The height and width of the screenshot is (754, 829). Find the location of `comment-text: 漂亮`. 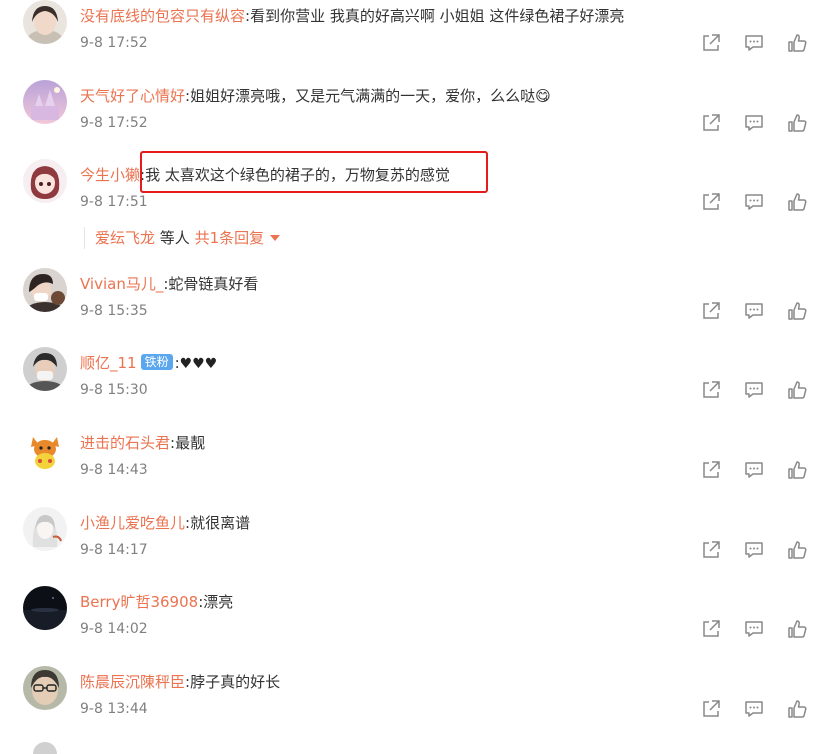

comment-text: 漂亮 is located at coordinates (218, 602).